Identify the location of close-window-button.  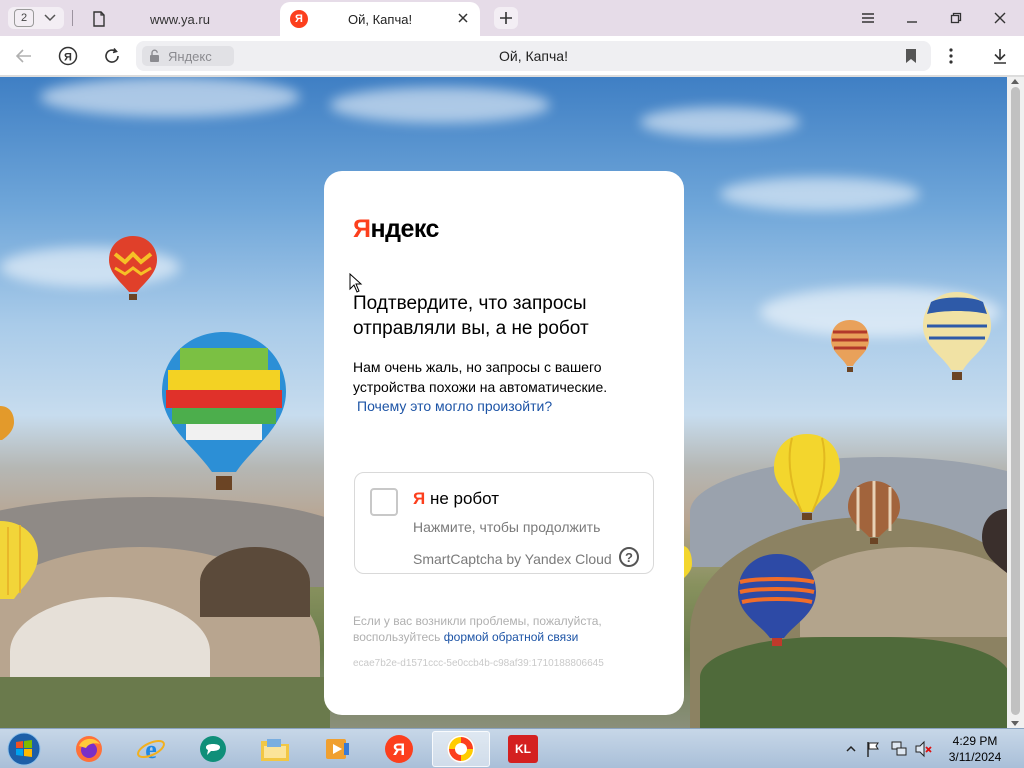
(1000, 18).